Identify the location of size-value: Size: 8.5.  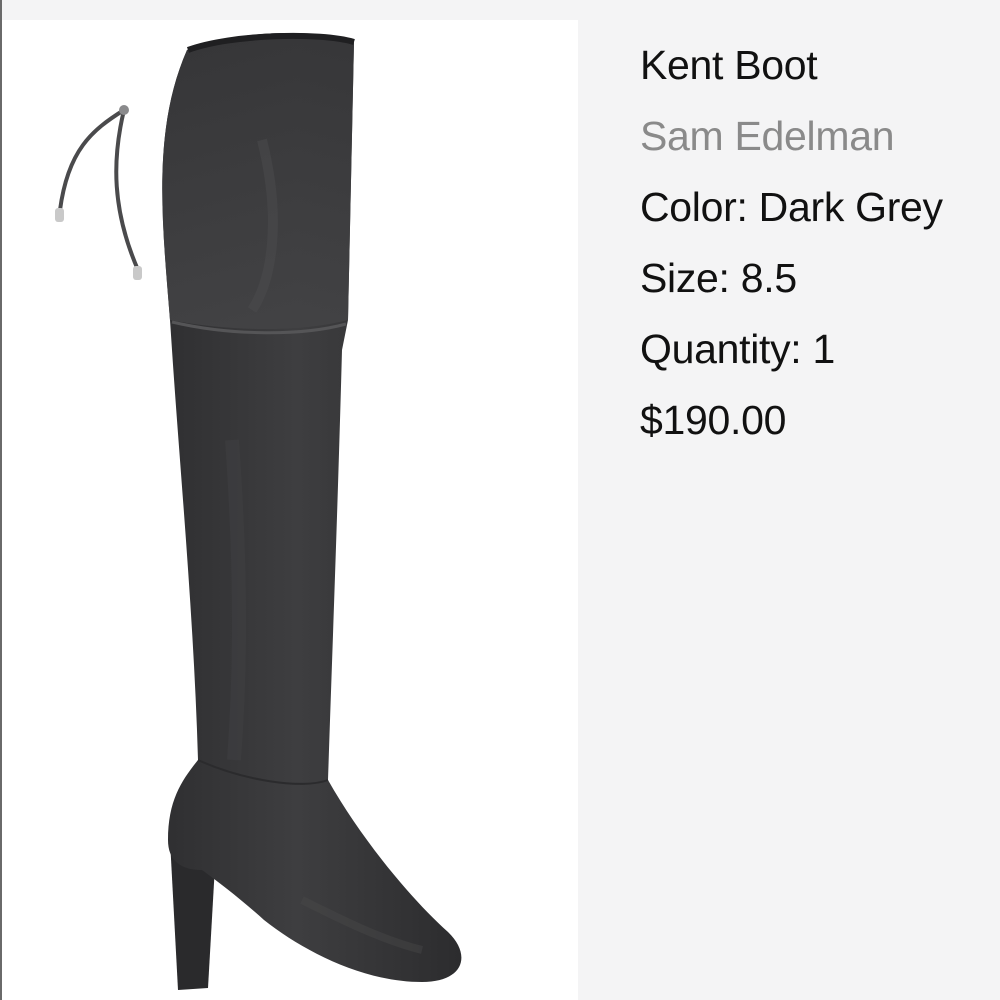
(718, 278).